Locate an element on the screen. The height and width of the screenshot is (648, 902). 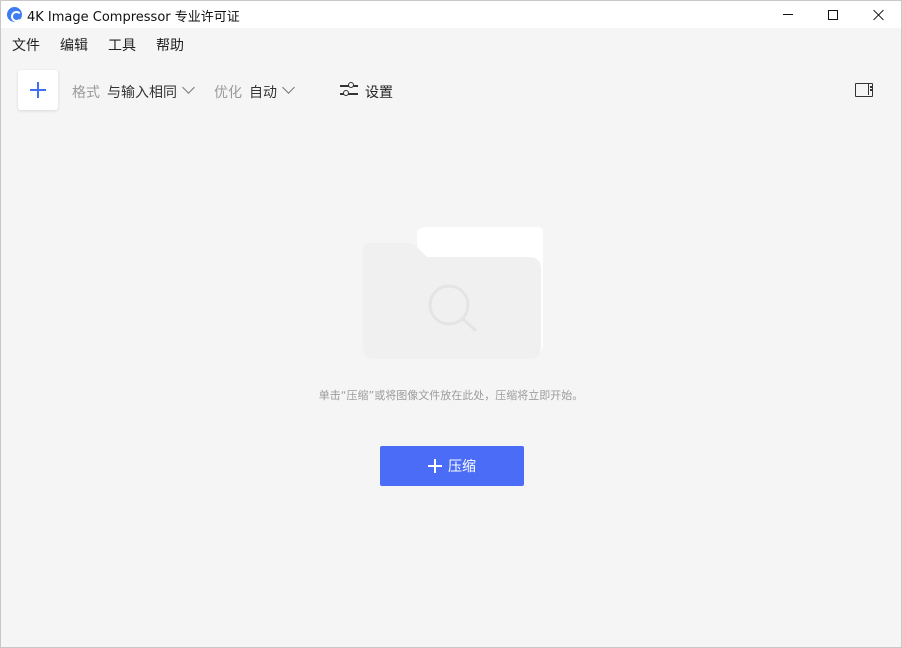
folder-search-icon is located at coordinates (453, 293).